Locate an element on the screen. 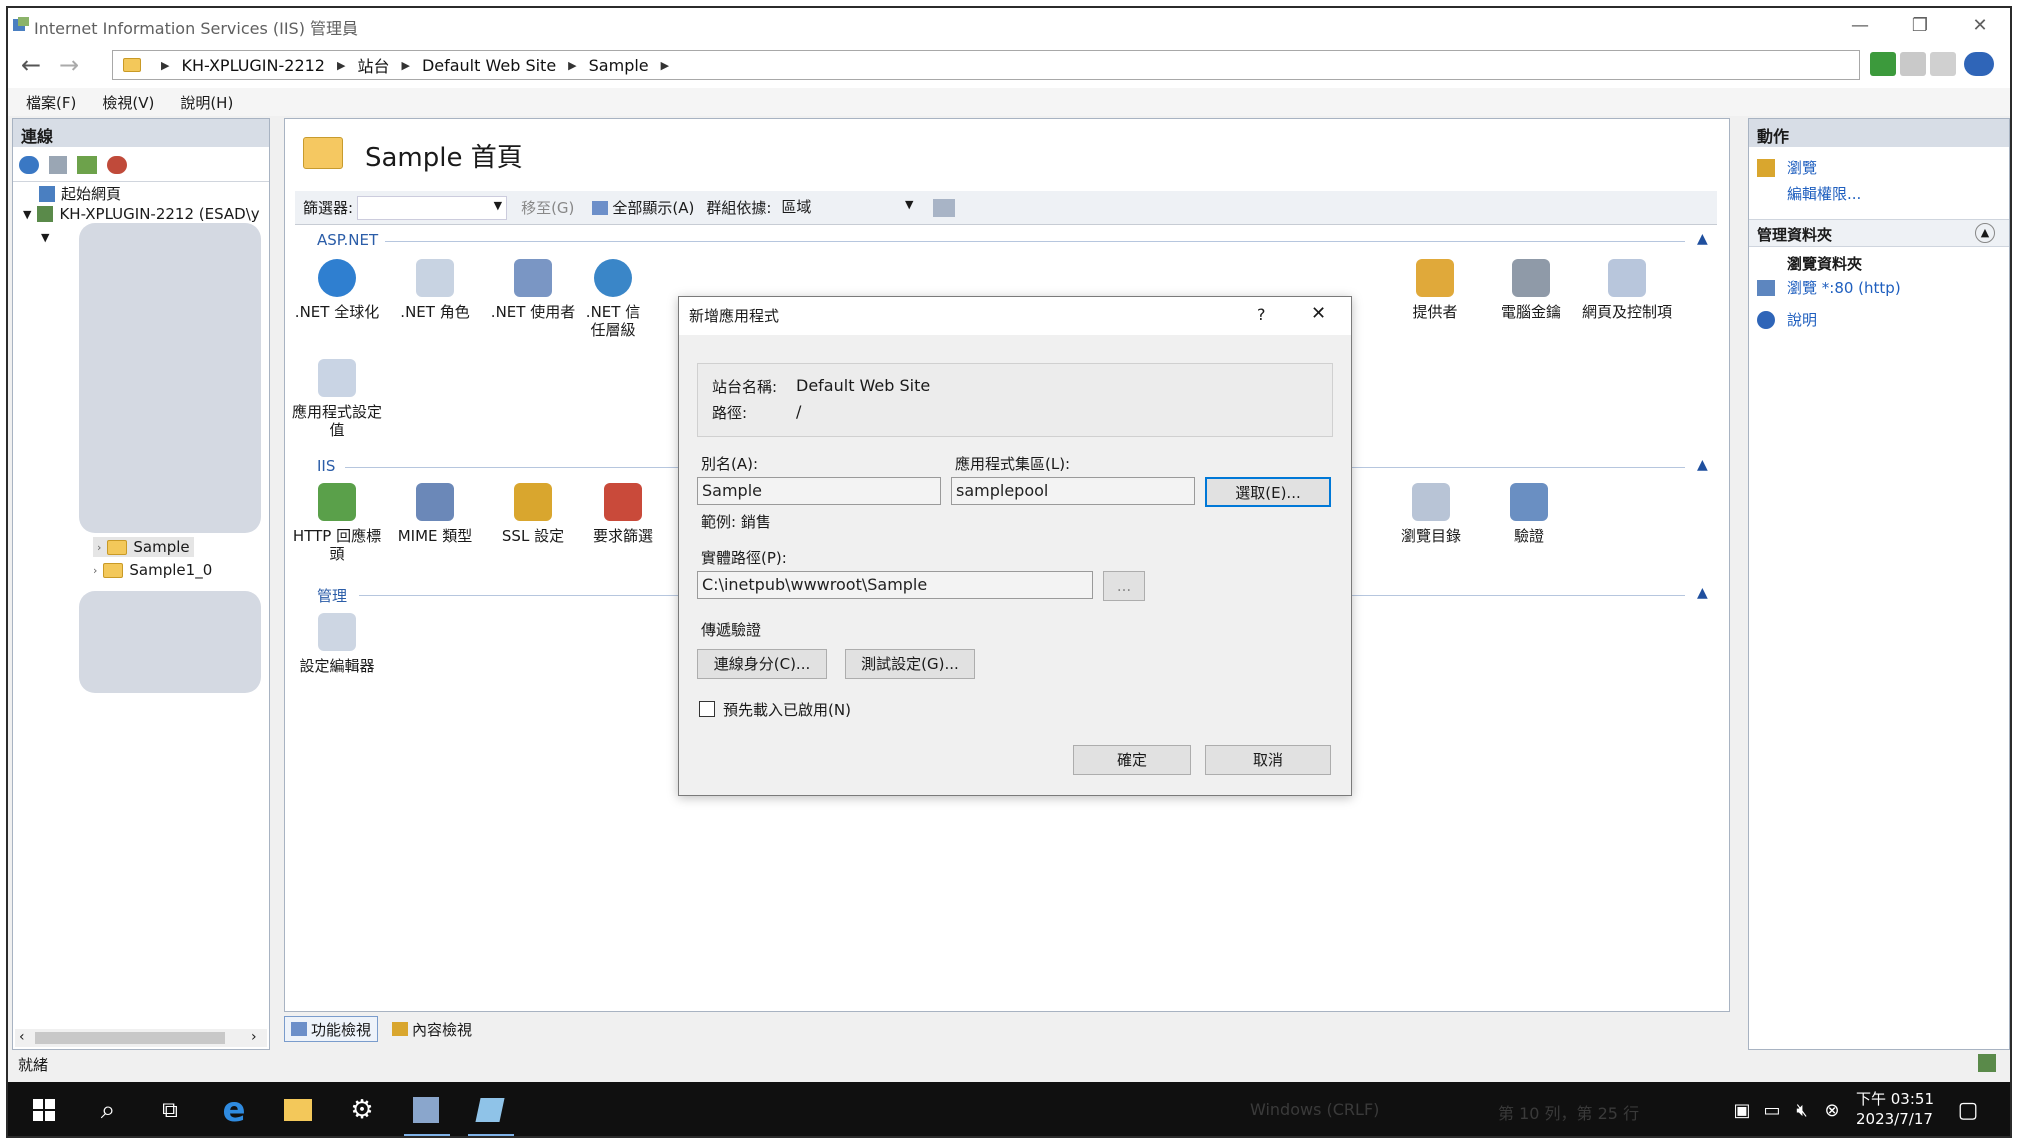  breadcrumb-item-sites: 站台 is located at coordinates (373, 65).